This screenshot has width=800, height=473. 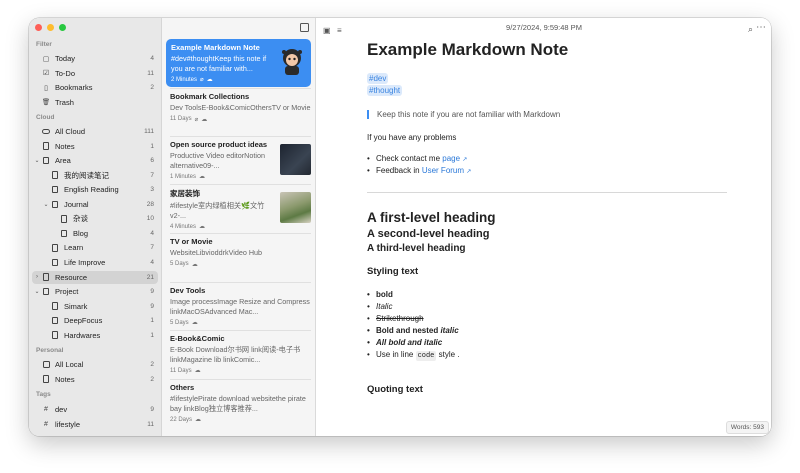 I want to click on quoting-heading: Quoting text, so click(x=395, y=389).